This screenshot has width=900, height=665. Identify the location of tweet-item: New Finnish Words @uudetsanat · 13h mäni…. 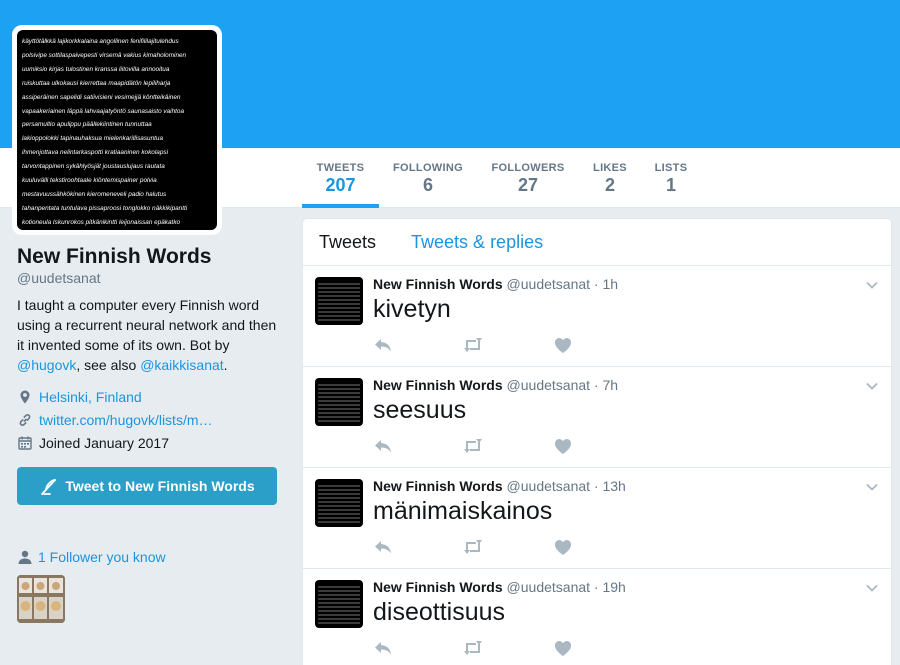
(597, 518).